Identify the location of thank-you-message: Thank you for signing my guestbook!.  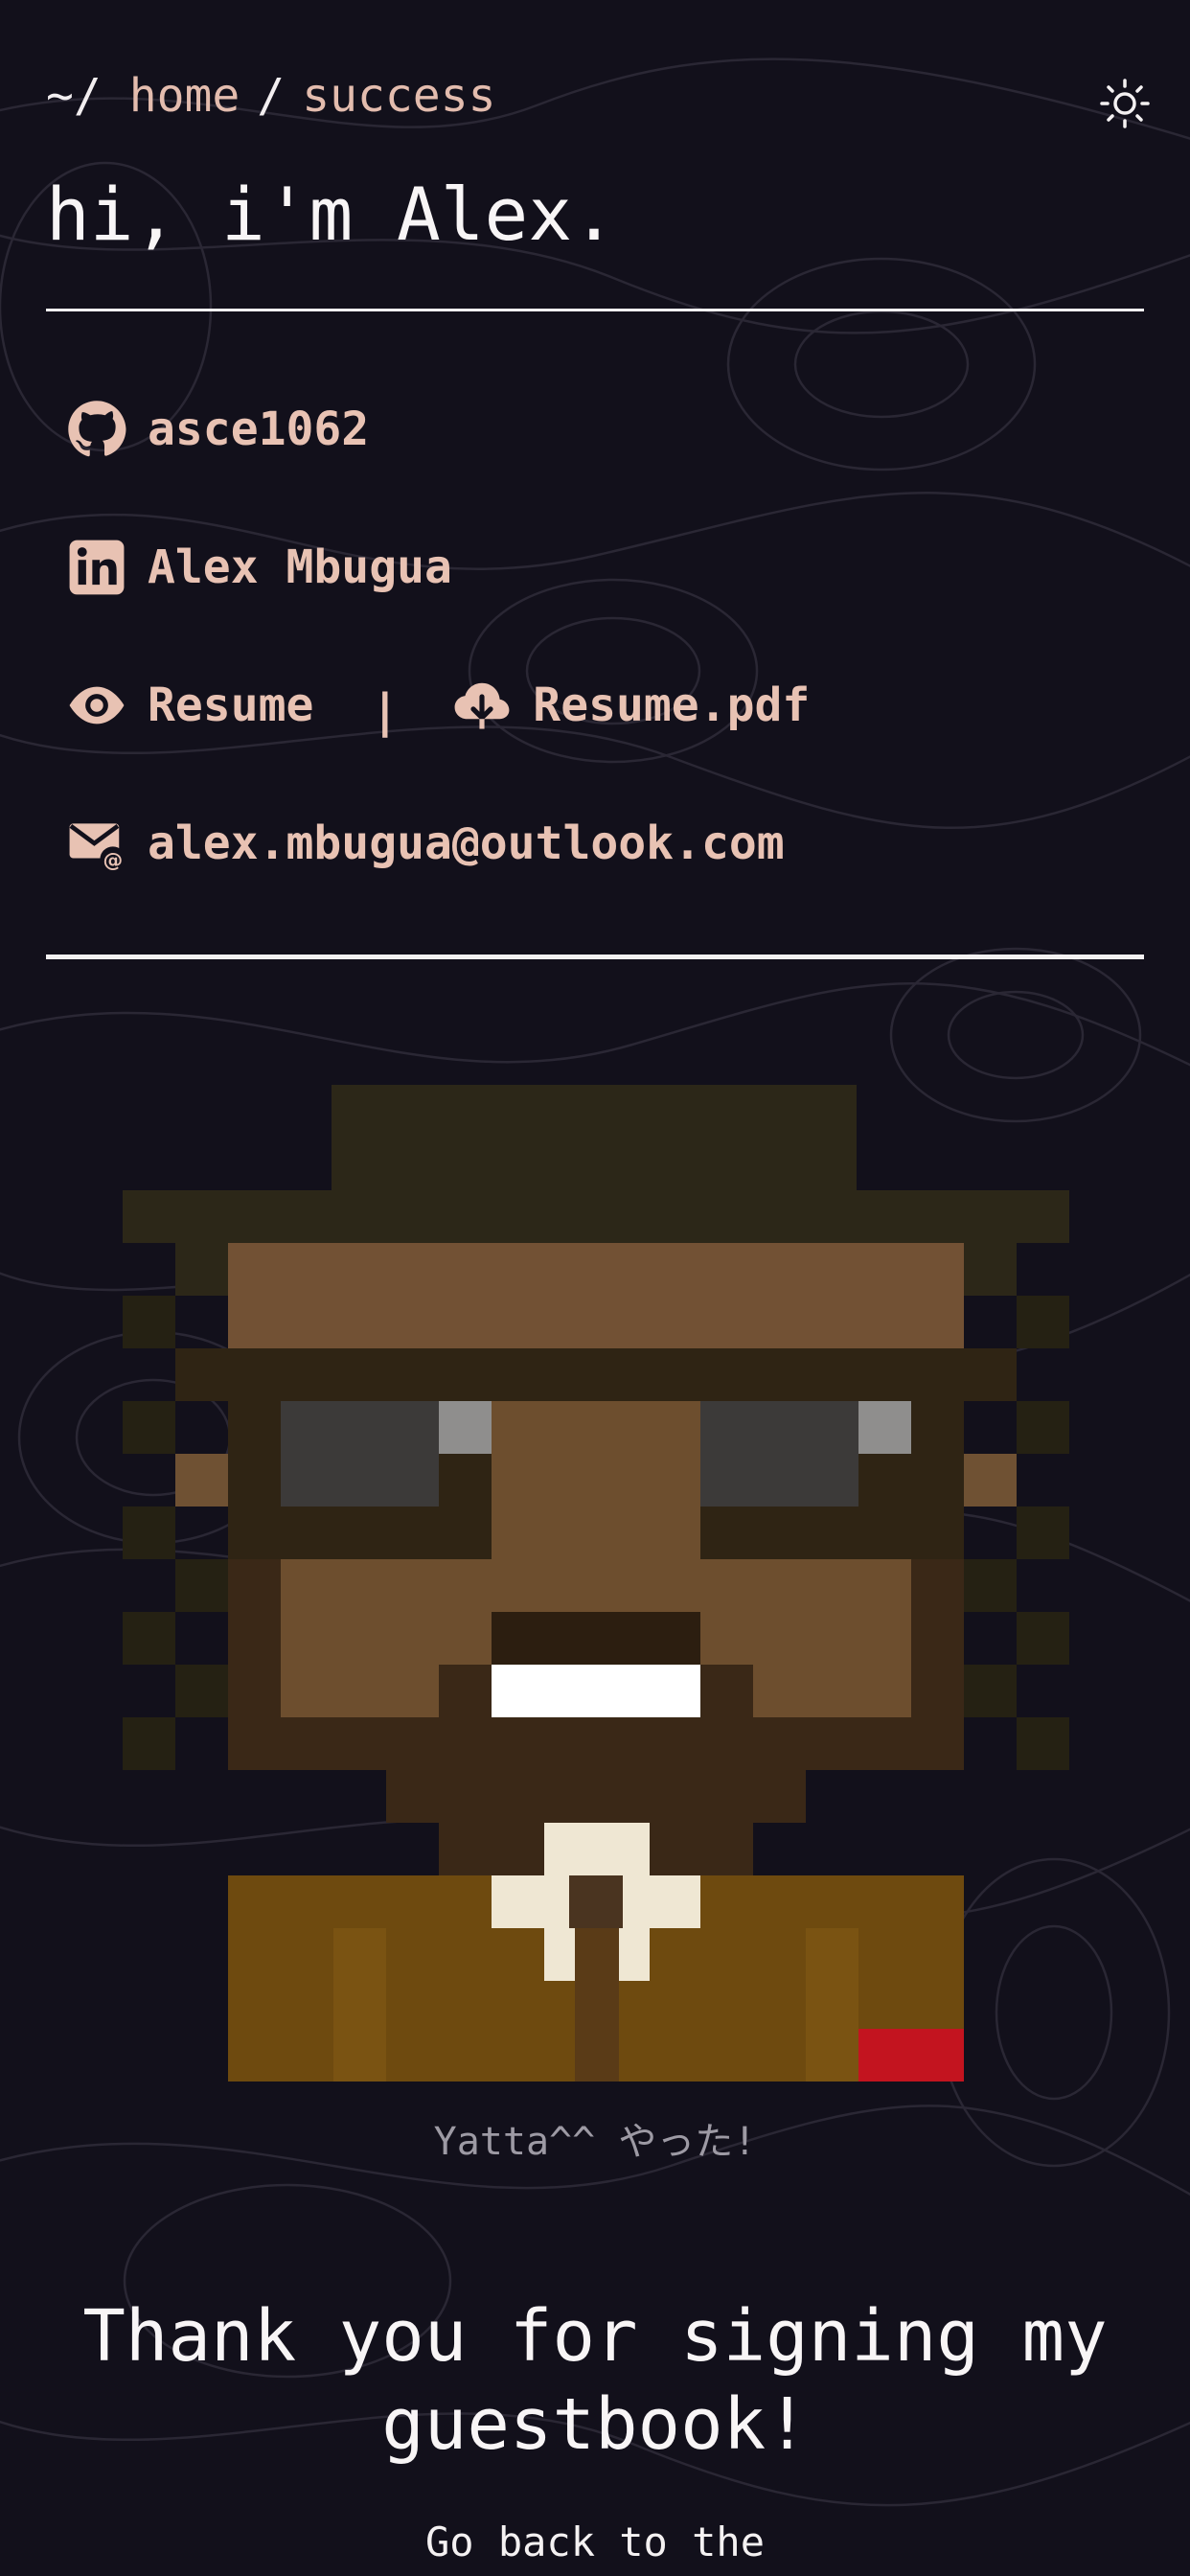
(595, 2380).